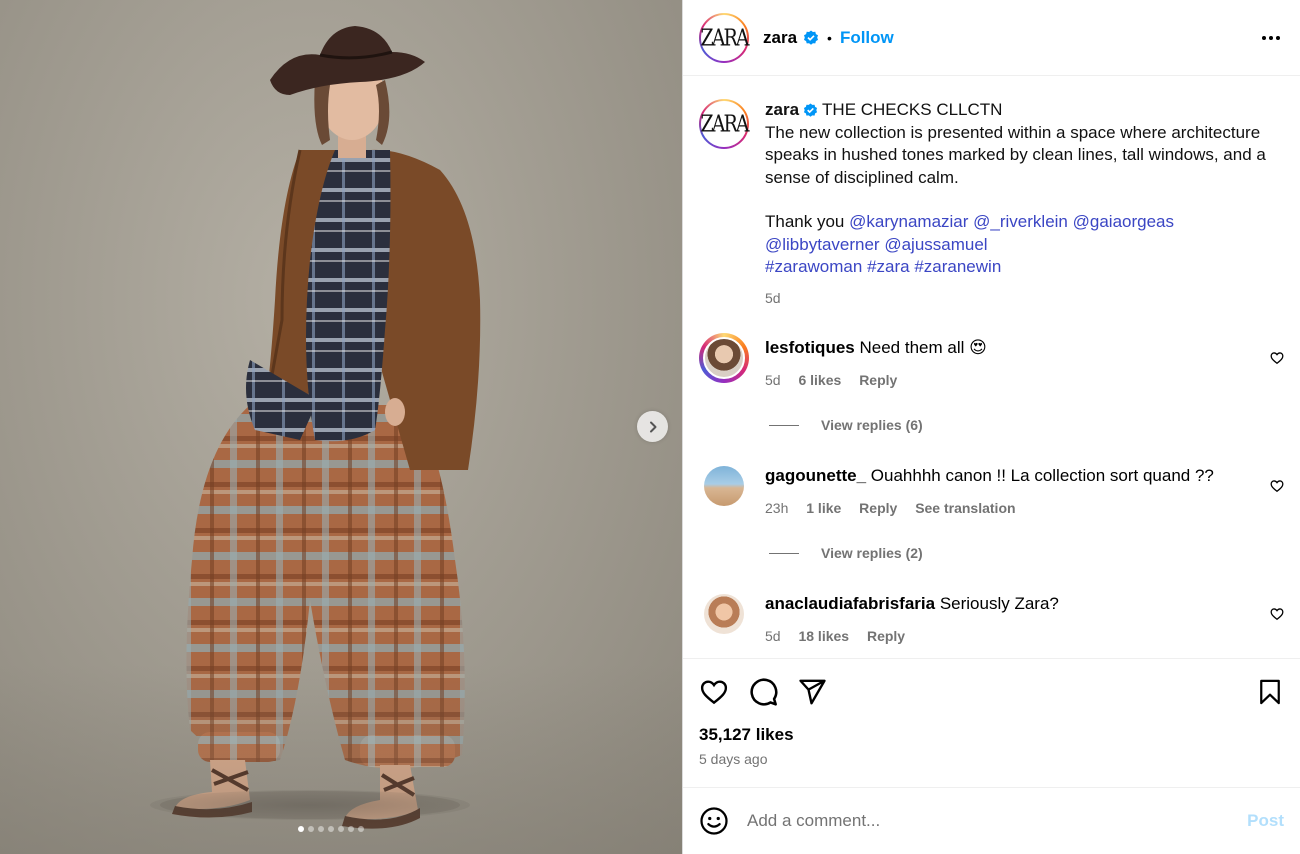  I want to click on more-options-button, so click(1271, 38).